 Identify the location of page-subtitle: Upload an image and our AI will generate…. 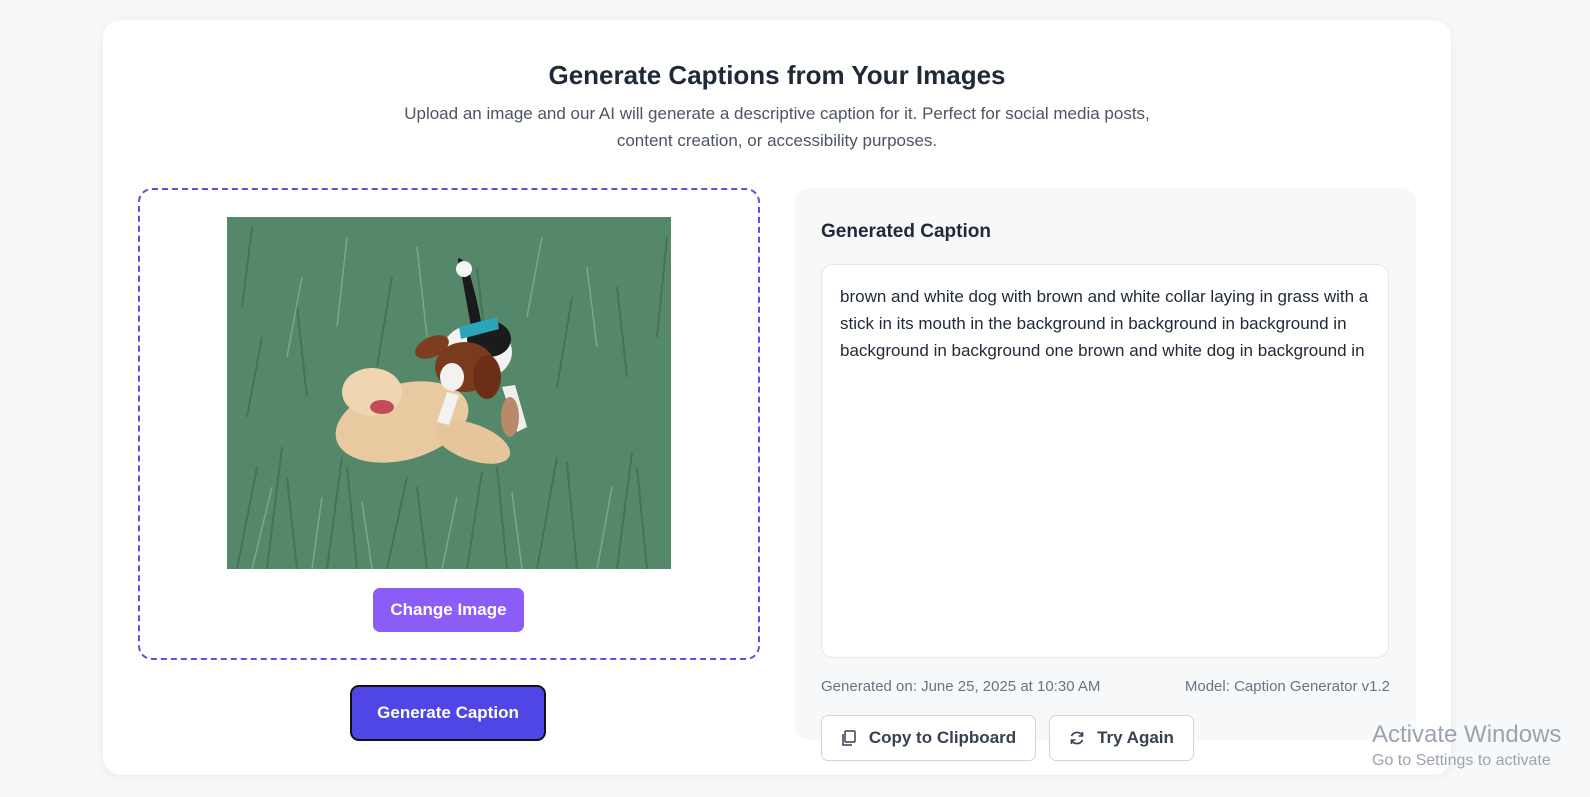
(777, 127).